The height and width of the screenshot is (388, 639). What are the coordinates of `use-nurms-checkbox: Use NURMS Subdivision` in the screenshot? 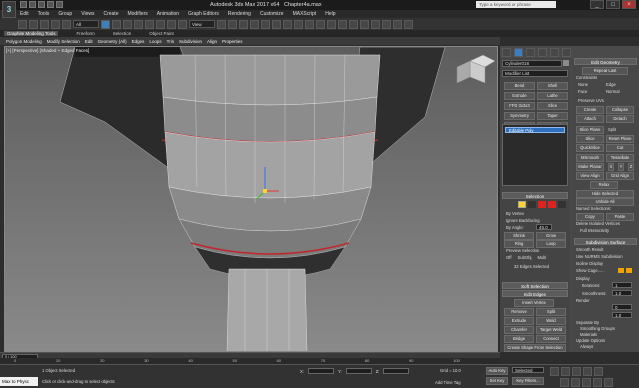 It's located at (599, 256).